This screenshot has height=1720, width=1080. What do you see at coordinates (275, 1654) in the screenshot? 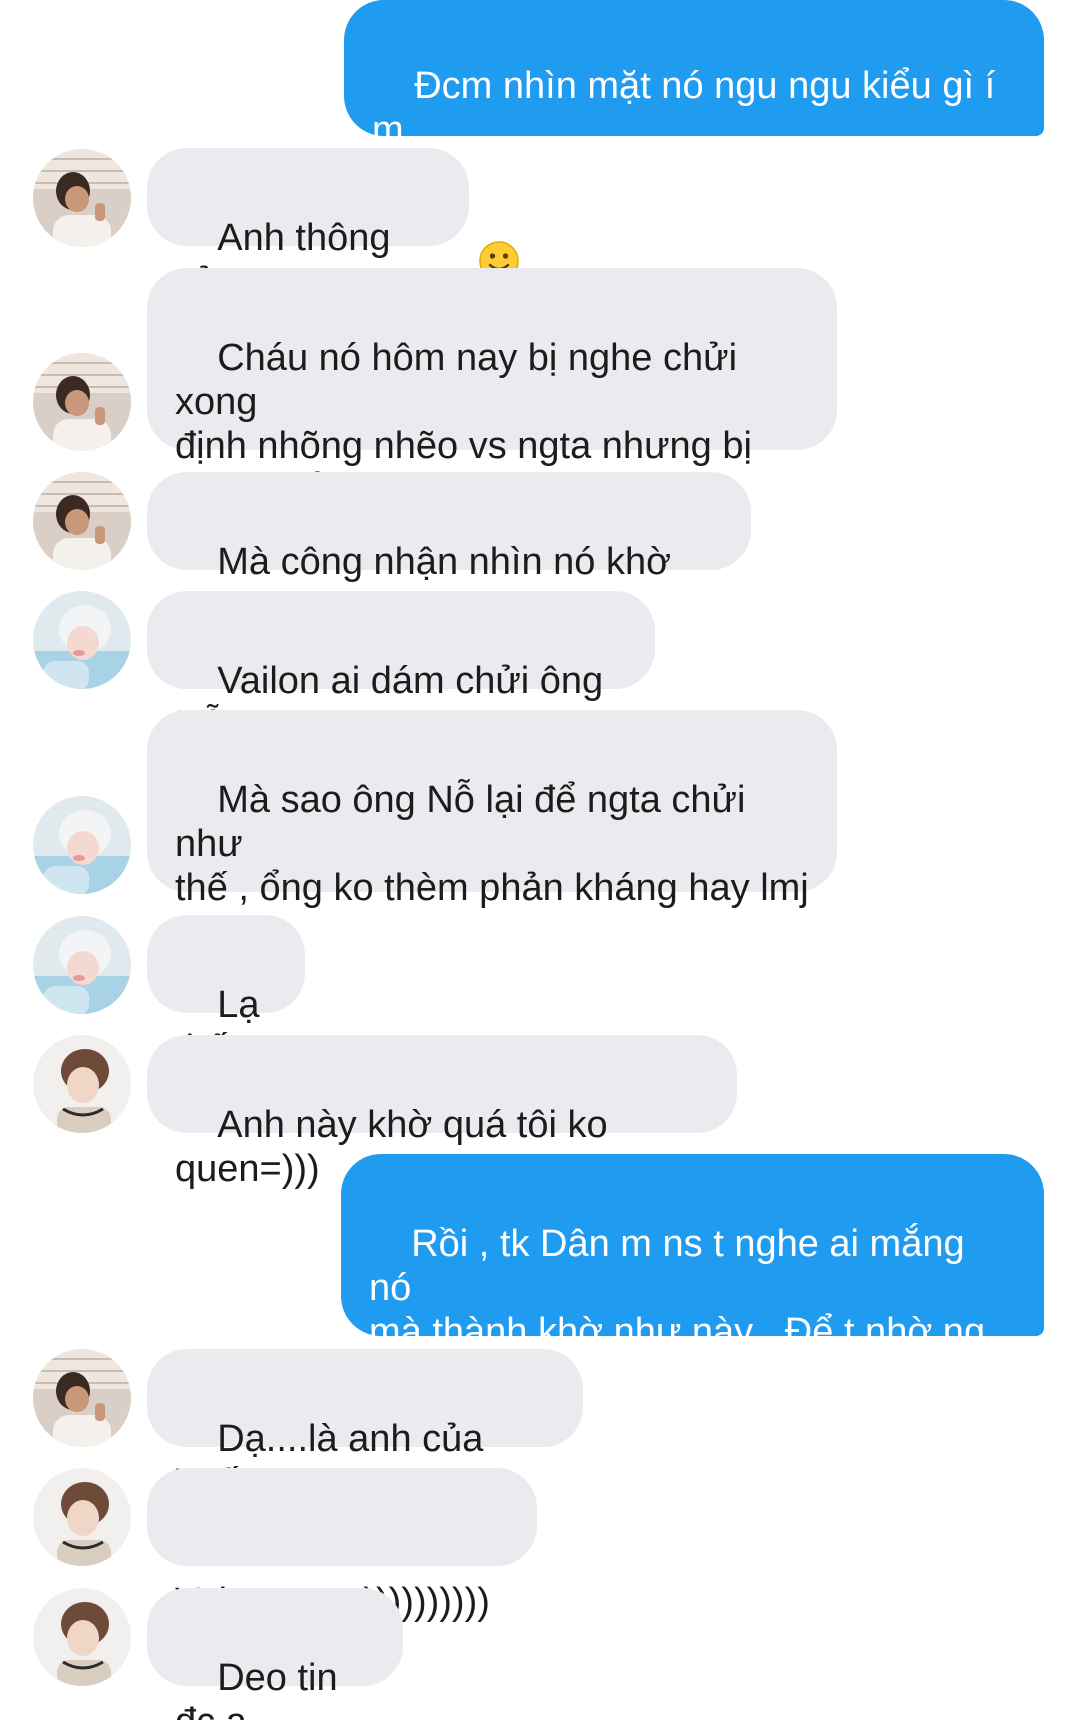
I see `incoming-message-bubble: Deo tin đc ạ` at bounding box center [275, 1654].